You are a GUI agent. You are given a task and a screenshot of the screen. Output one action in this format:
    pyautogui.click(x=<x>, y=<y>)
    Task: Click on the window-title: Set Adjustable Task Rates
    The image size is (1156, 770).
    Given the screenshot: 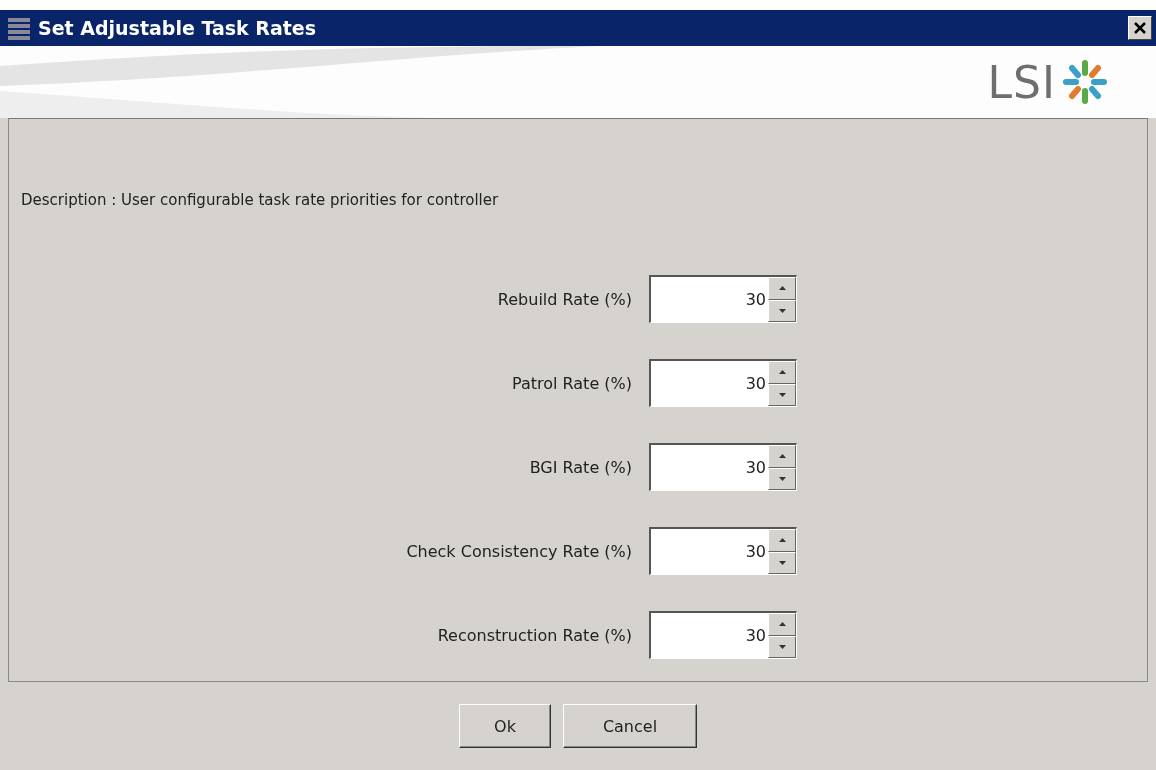 What is the action you would take?
    pyautogui.click(x=178, y=28)
    